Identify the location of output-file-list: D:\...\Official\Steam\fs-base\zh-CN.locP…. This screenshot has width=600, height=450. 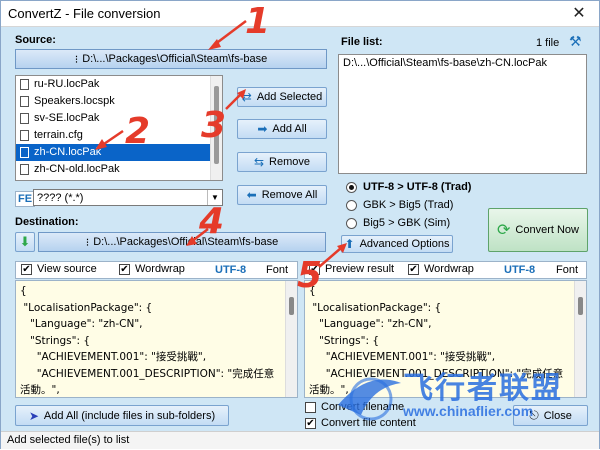
(462, 114).